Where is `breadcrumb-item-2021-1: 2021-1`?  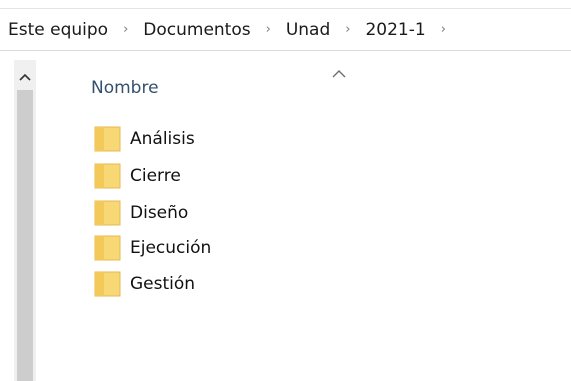
breadcrumb-item-2021-1: 2021-1 is located at coordinates (395, 30).